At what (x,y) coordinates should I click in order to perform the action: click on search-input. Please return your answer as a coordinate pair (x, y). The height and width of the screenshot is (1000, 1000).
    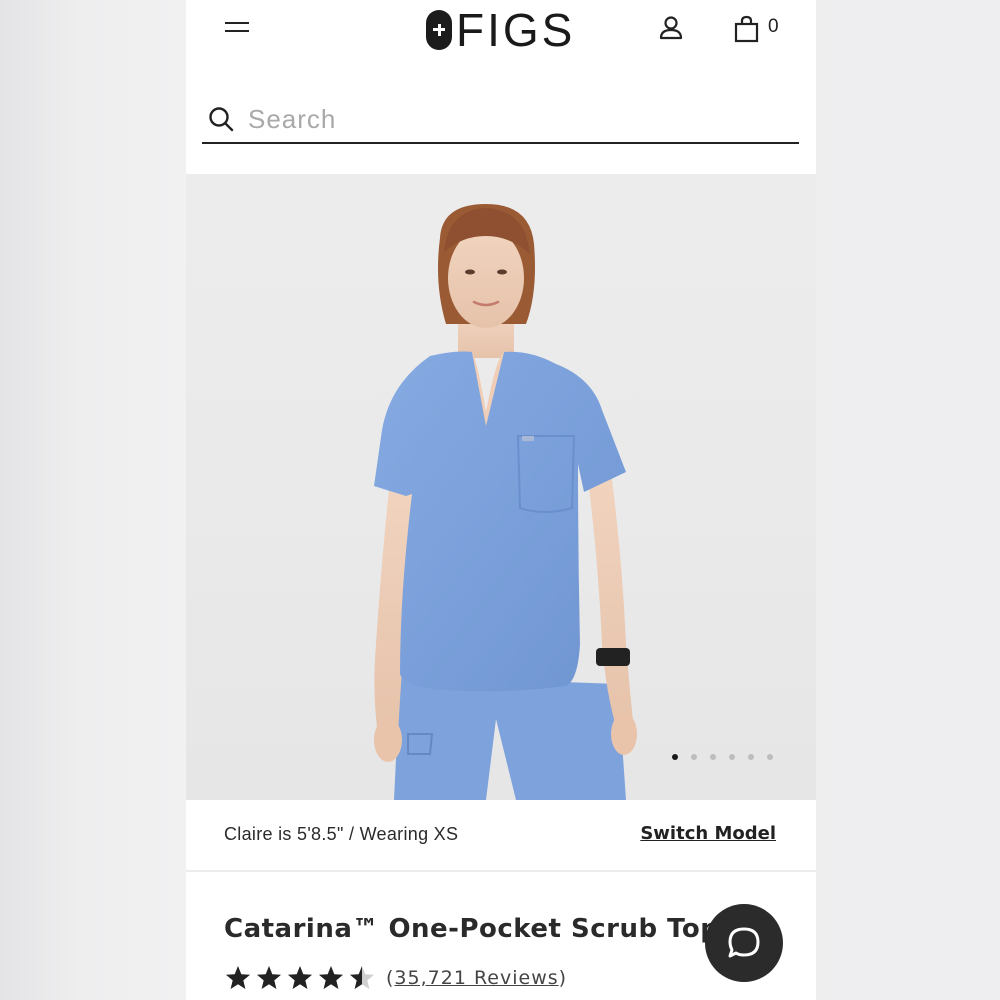
    Looking at the image, I should click on (518, 119).